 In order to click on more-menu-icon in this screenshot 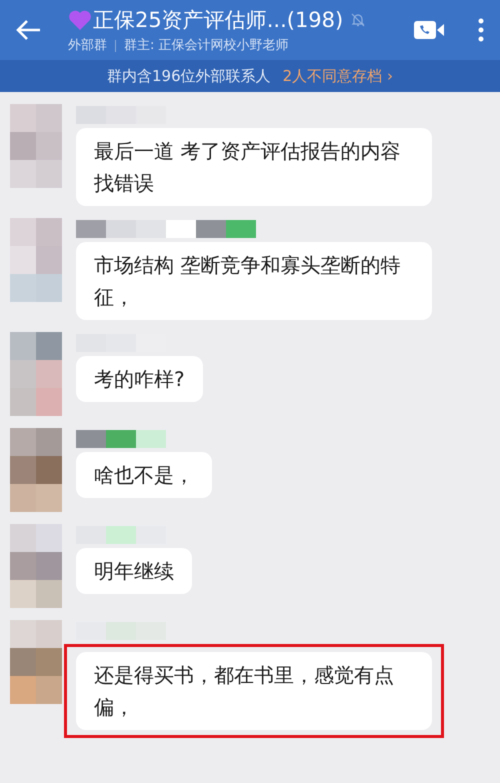, I will do `click(481, 30)`.